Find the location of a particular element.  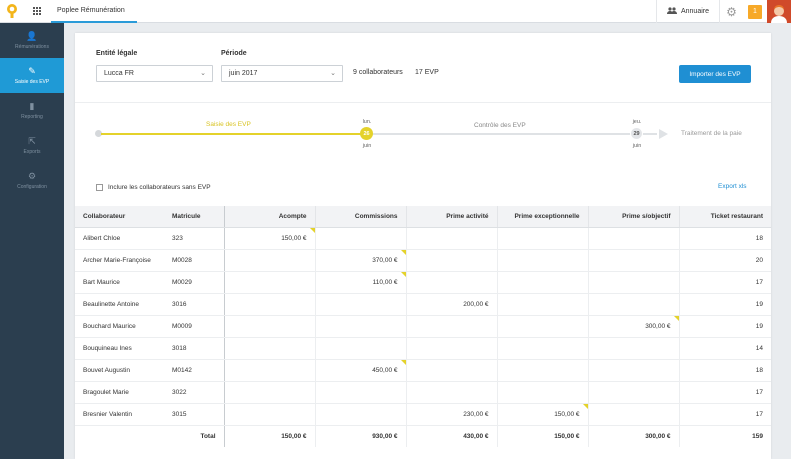

cell-prime-activite: 200,00 € is located at coordinates (451, 304).